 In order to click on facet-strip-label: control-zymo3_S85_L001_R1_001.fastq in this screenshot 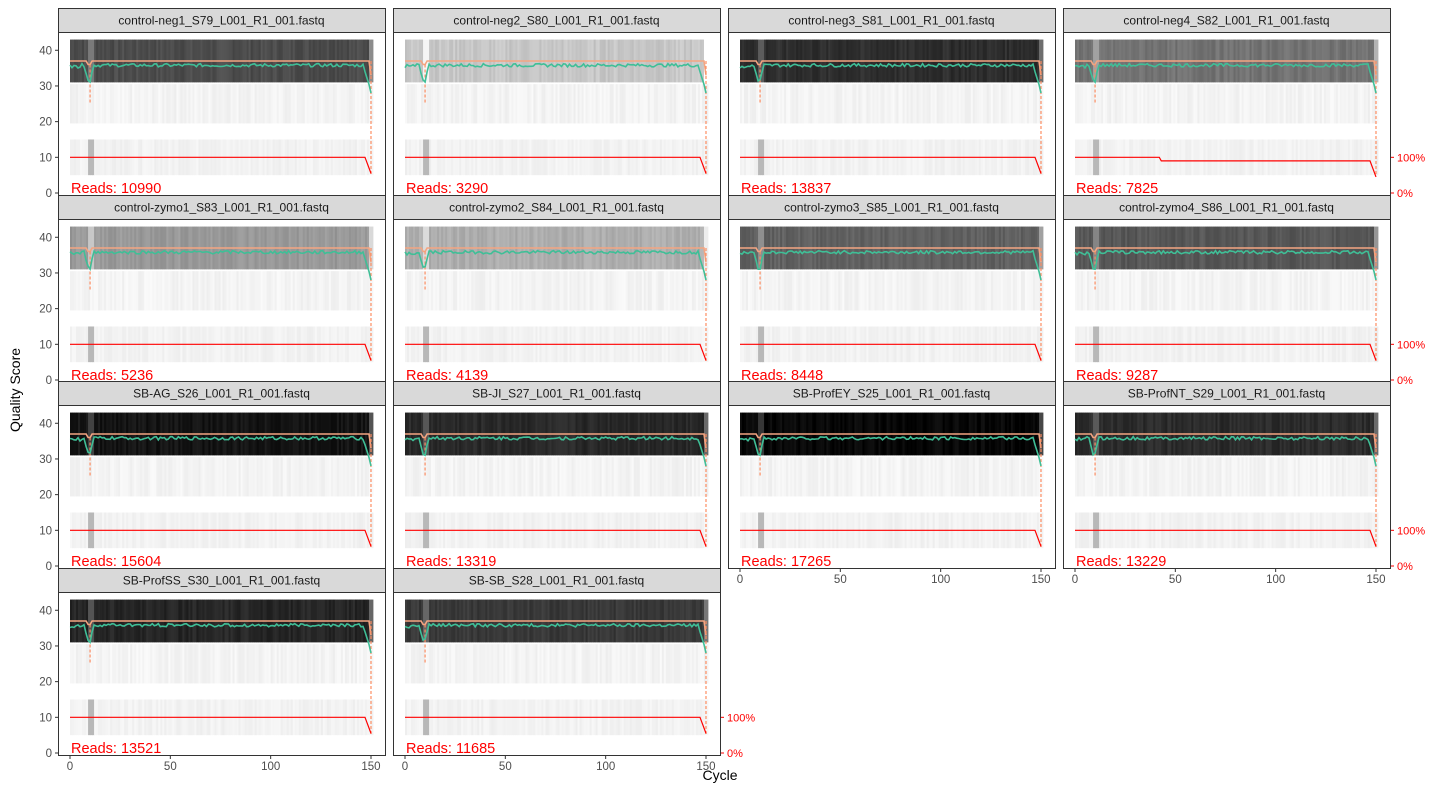, I will do `click(891, 208)`.